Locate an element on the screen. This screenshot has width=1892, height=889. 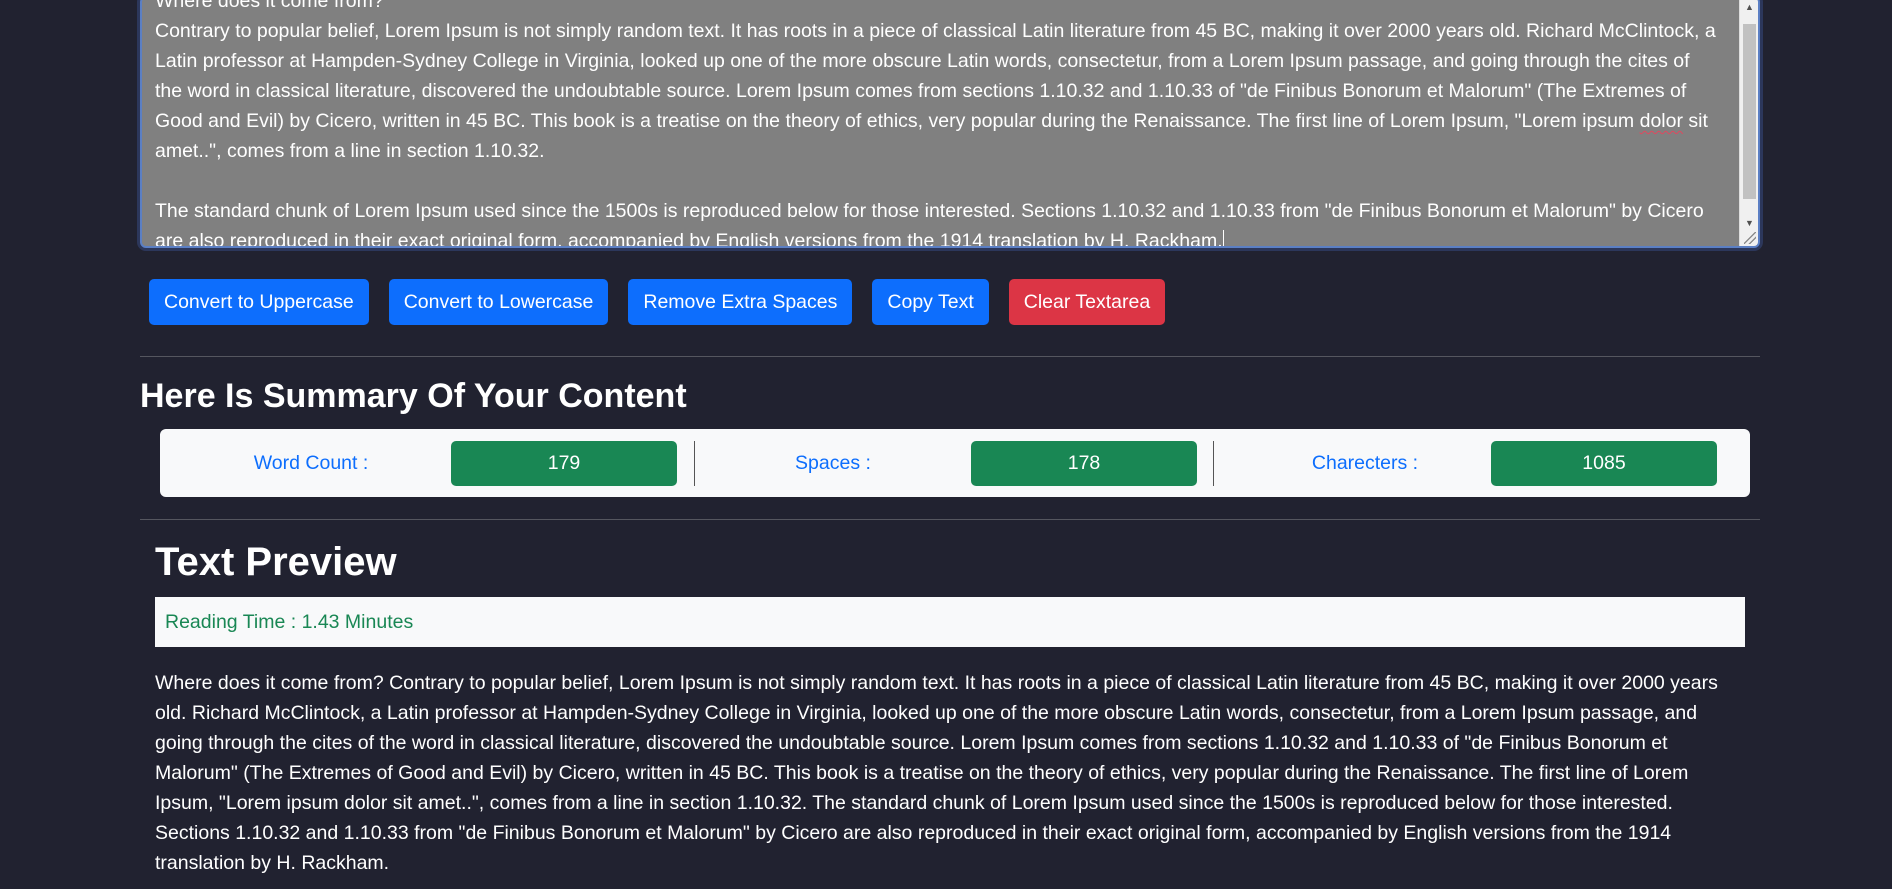
textarea-scrollbar: ▲ ▼ is located at coordinates (1748, 123).